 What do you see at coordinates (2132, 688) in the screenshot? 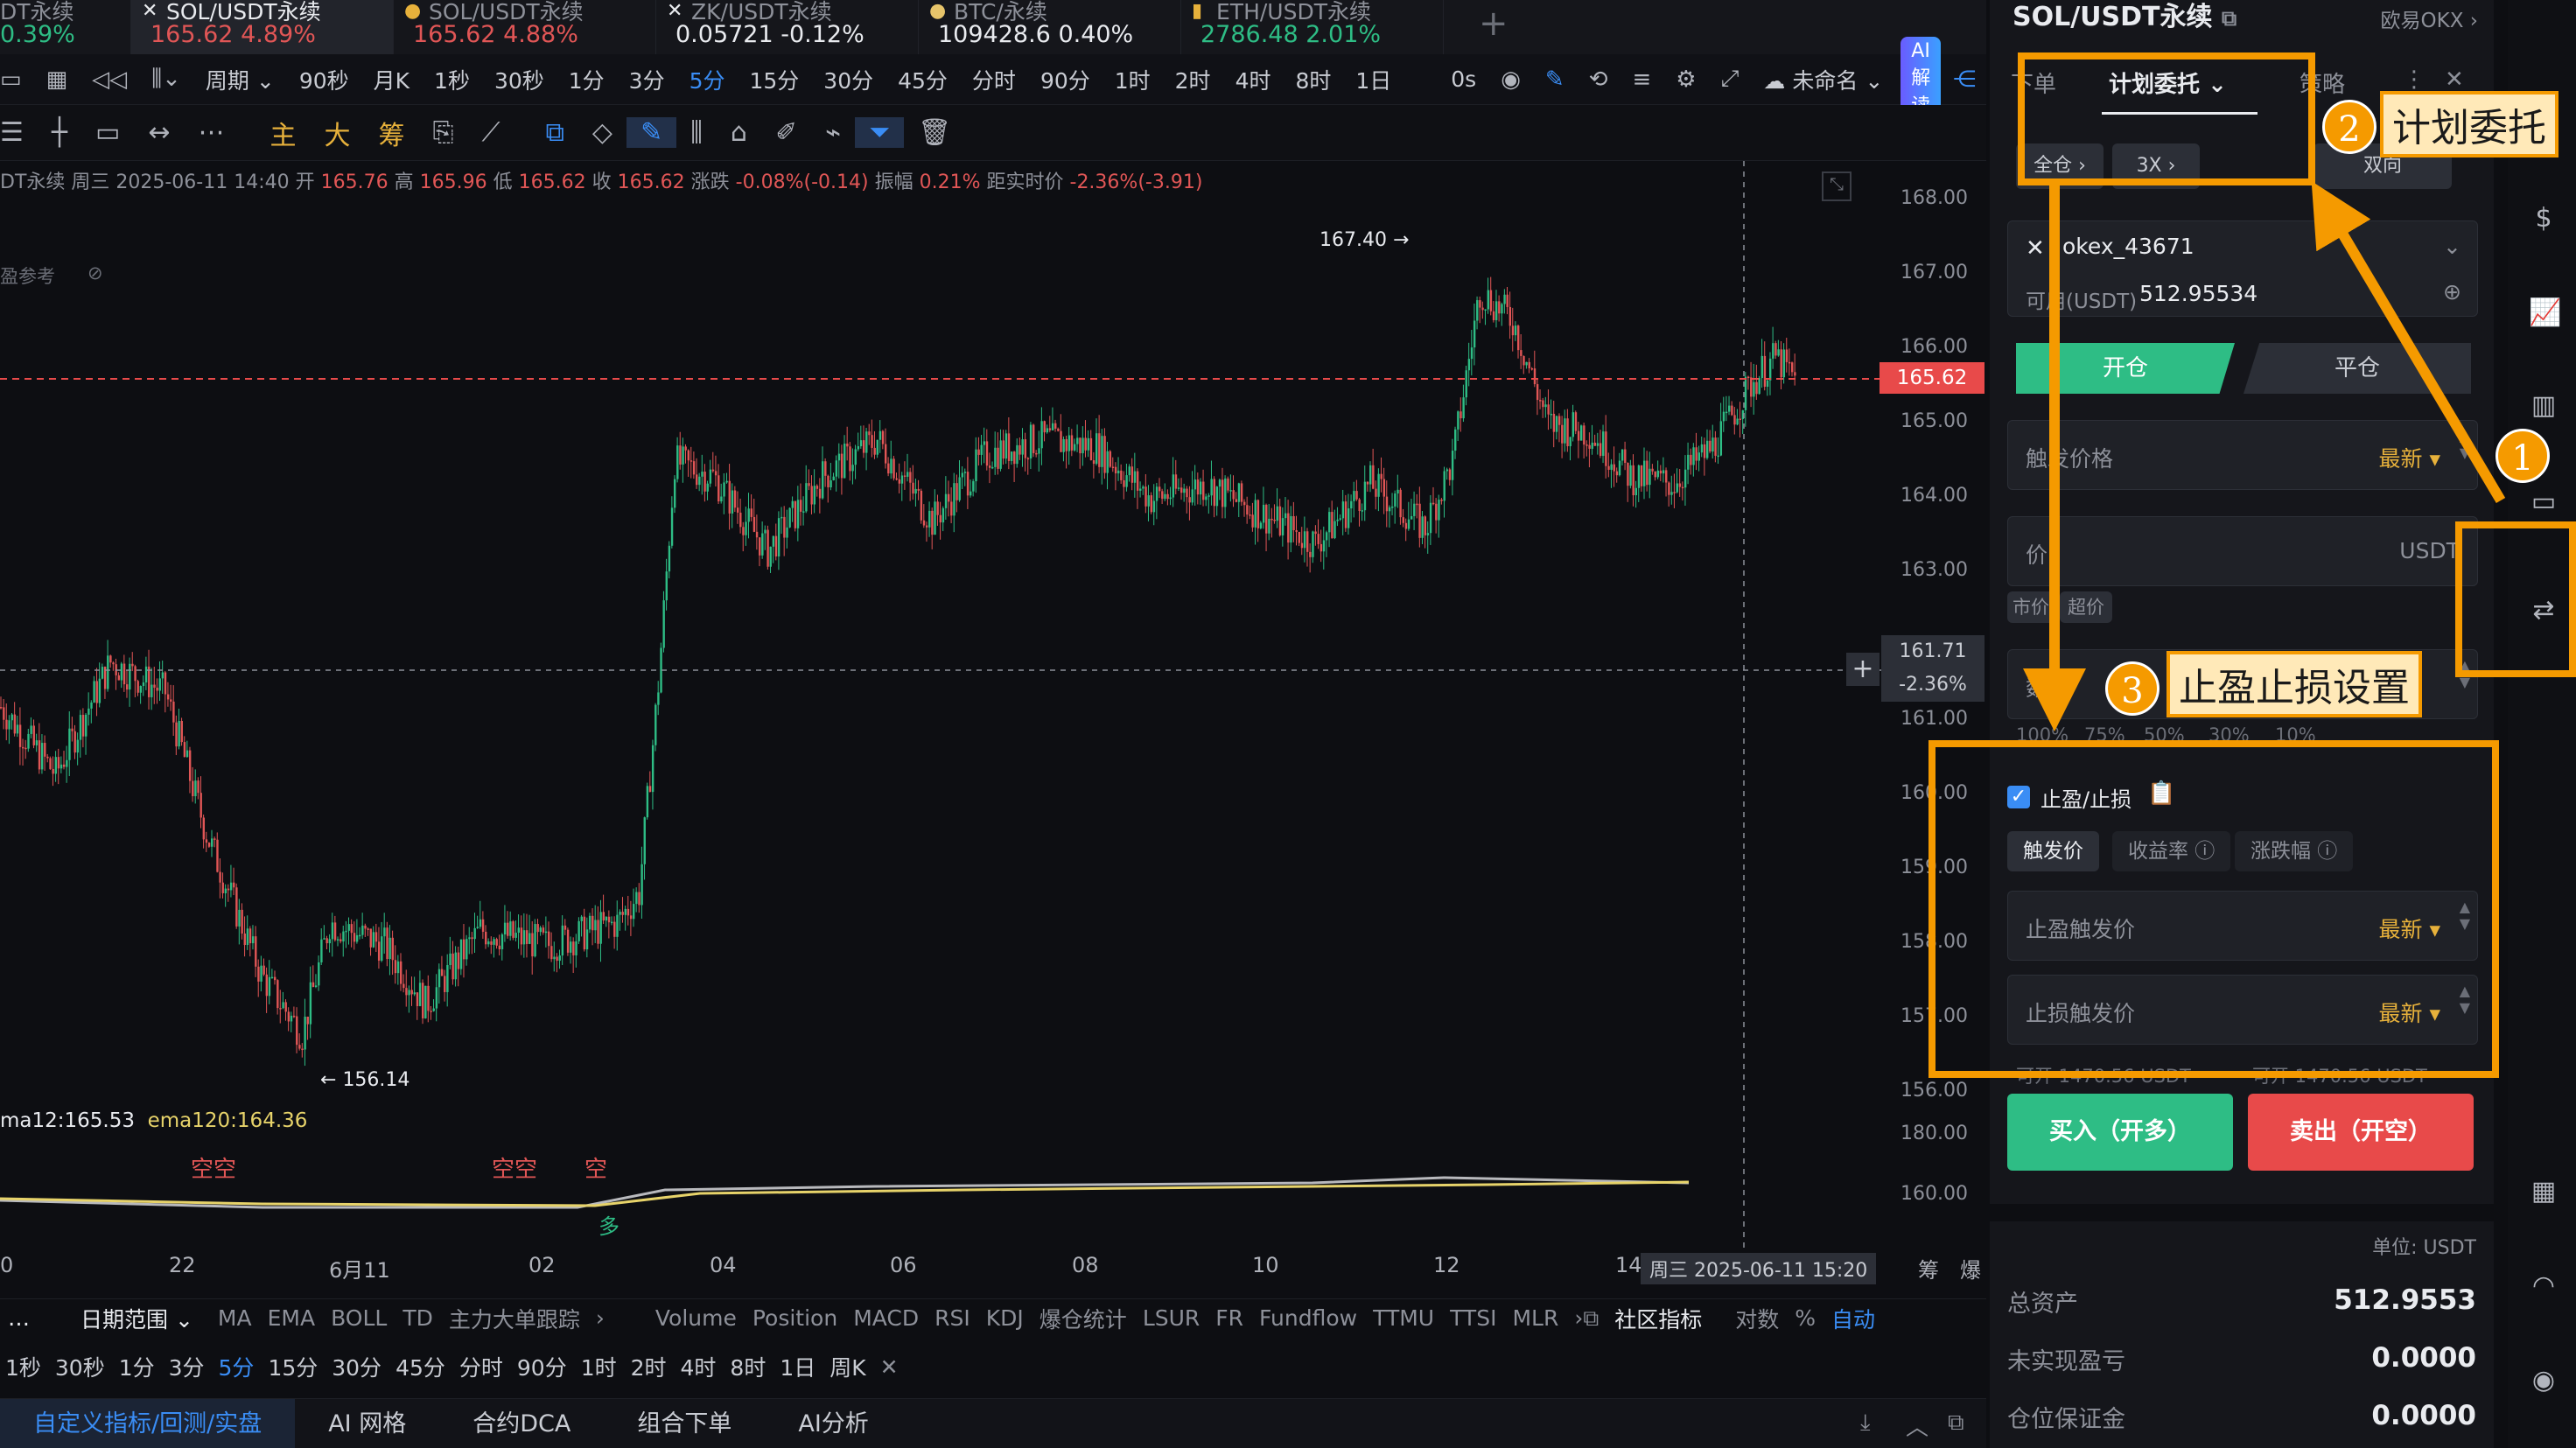
I see `annotation-number-3: 3` at bounding box center [2132, 688].